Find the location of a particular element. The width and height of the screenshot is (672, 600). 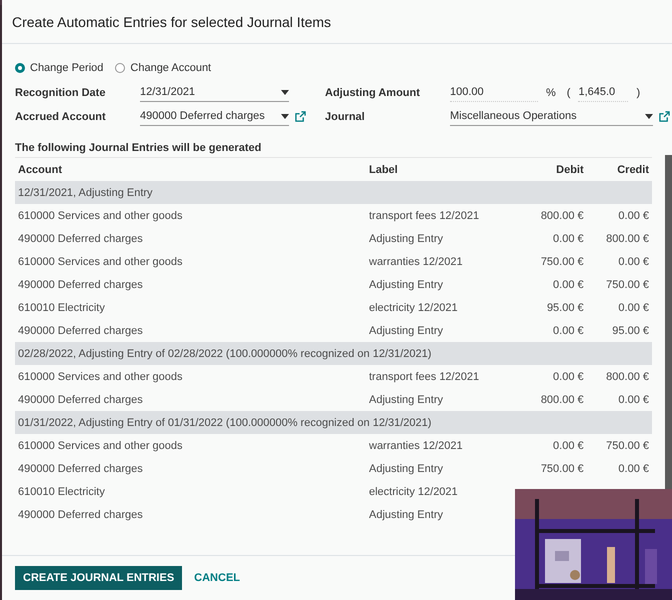

table-cell: 95.00 € is located at coordinates (619, 330).